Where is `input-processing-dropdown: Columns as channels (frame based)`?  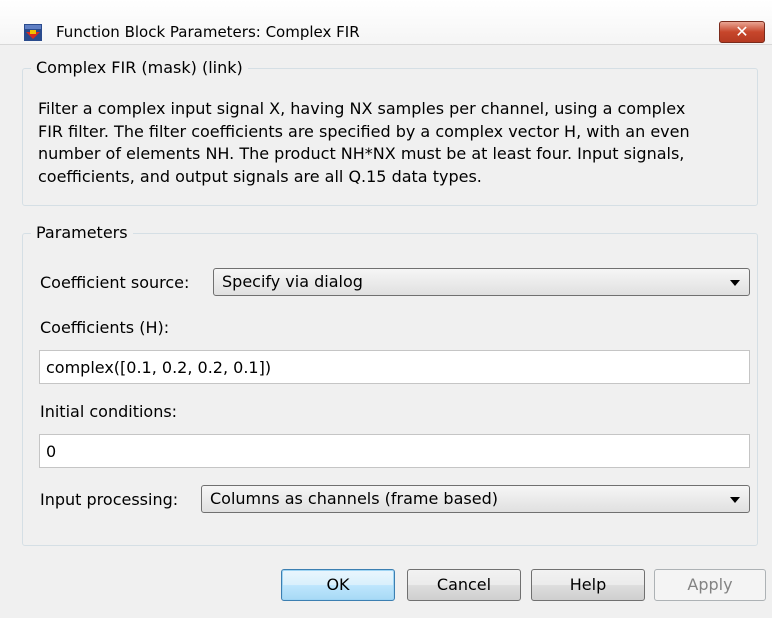 input-processing-dropdown: Columns as channels (frame based) is located at coordinates (475, 499).